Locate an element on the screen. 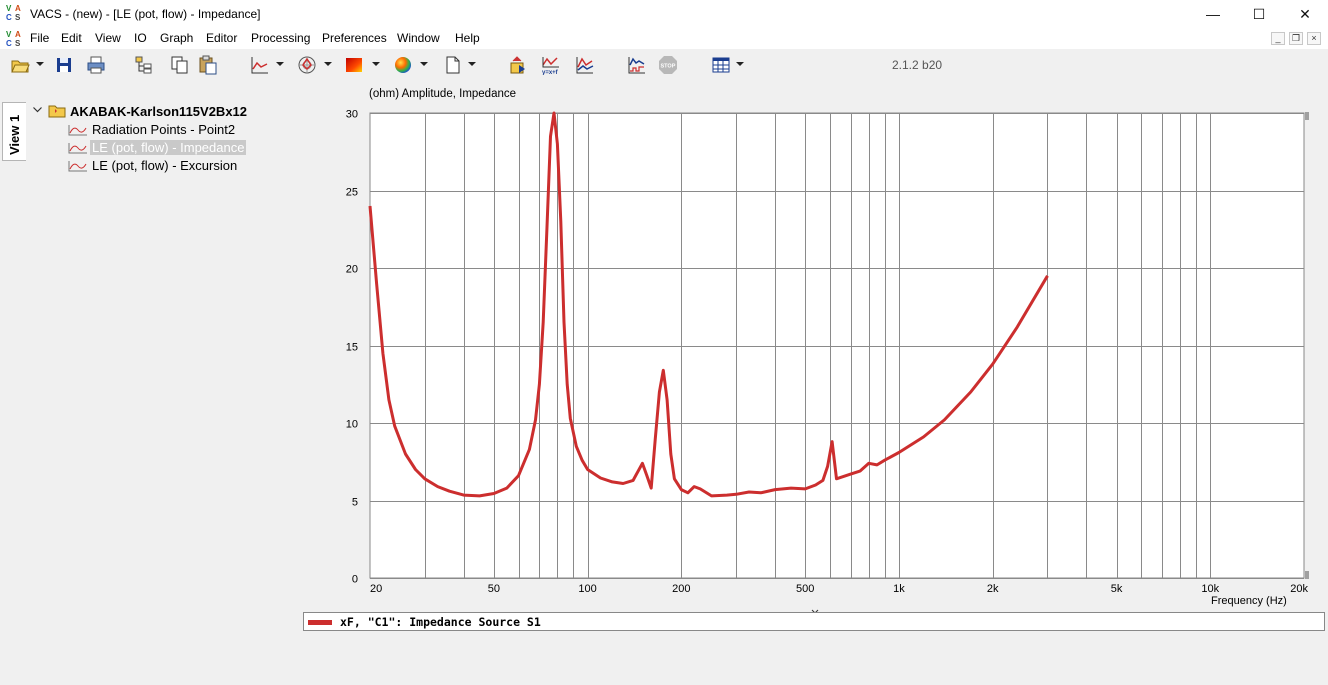 This screenshot has width=1328, height=685. menu-file: File is located at coordinates (39, 38).